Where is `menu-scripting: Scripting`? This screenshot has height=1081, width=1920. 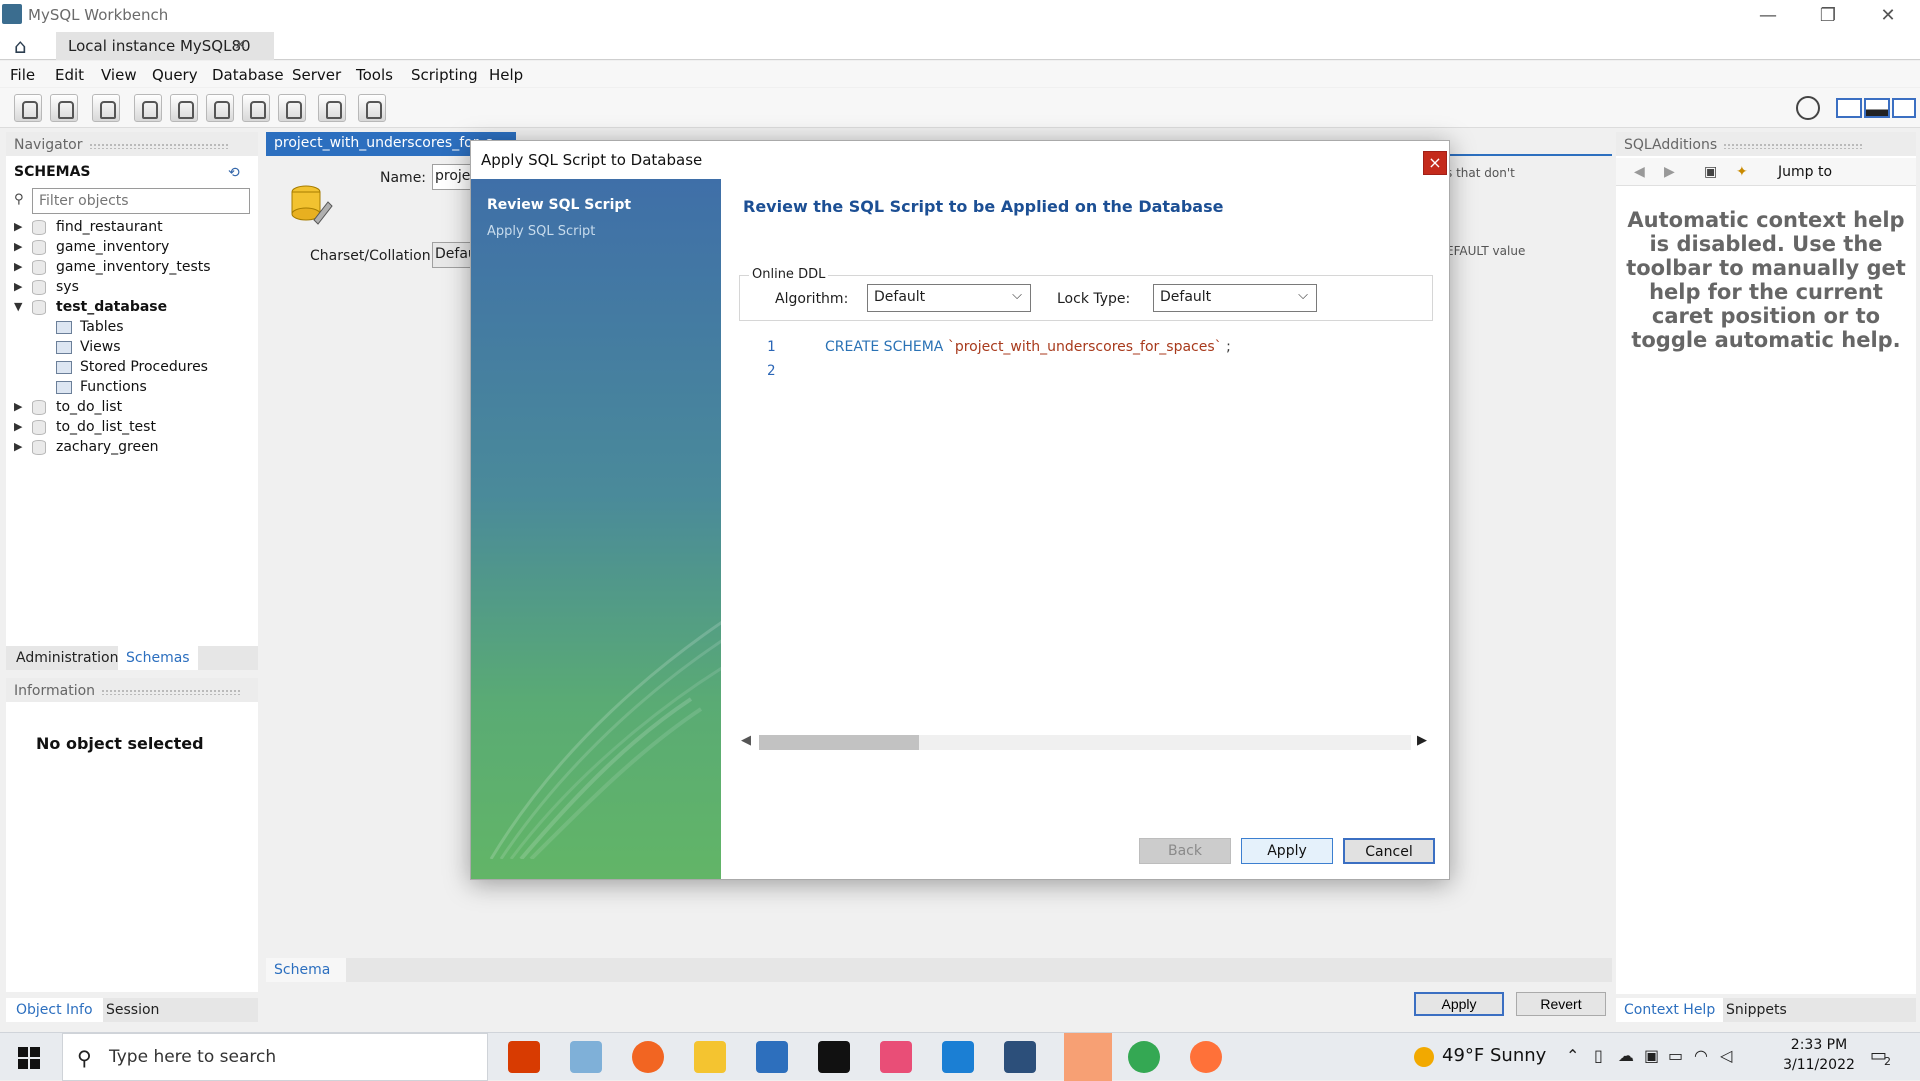 menu-scripting: Scripting is located at coordinates (444, 75).